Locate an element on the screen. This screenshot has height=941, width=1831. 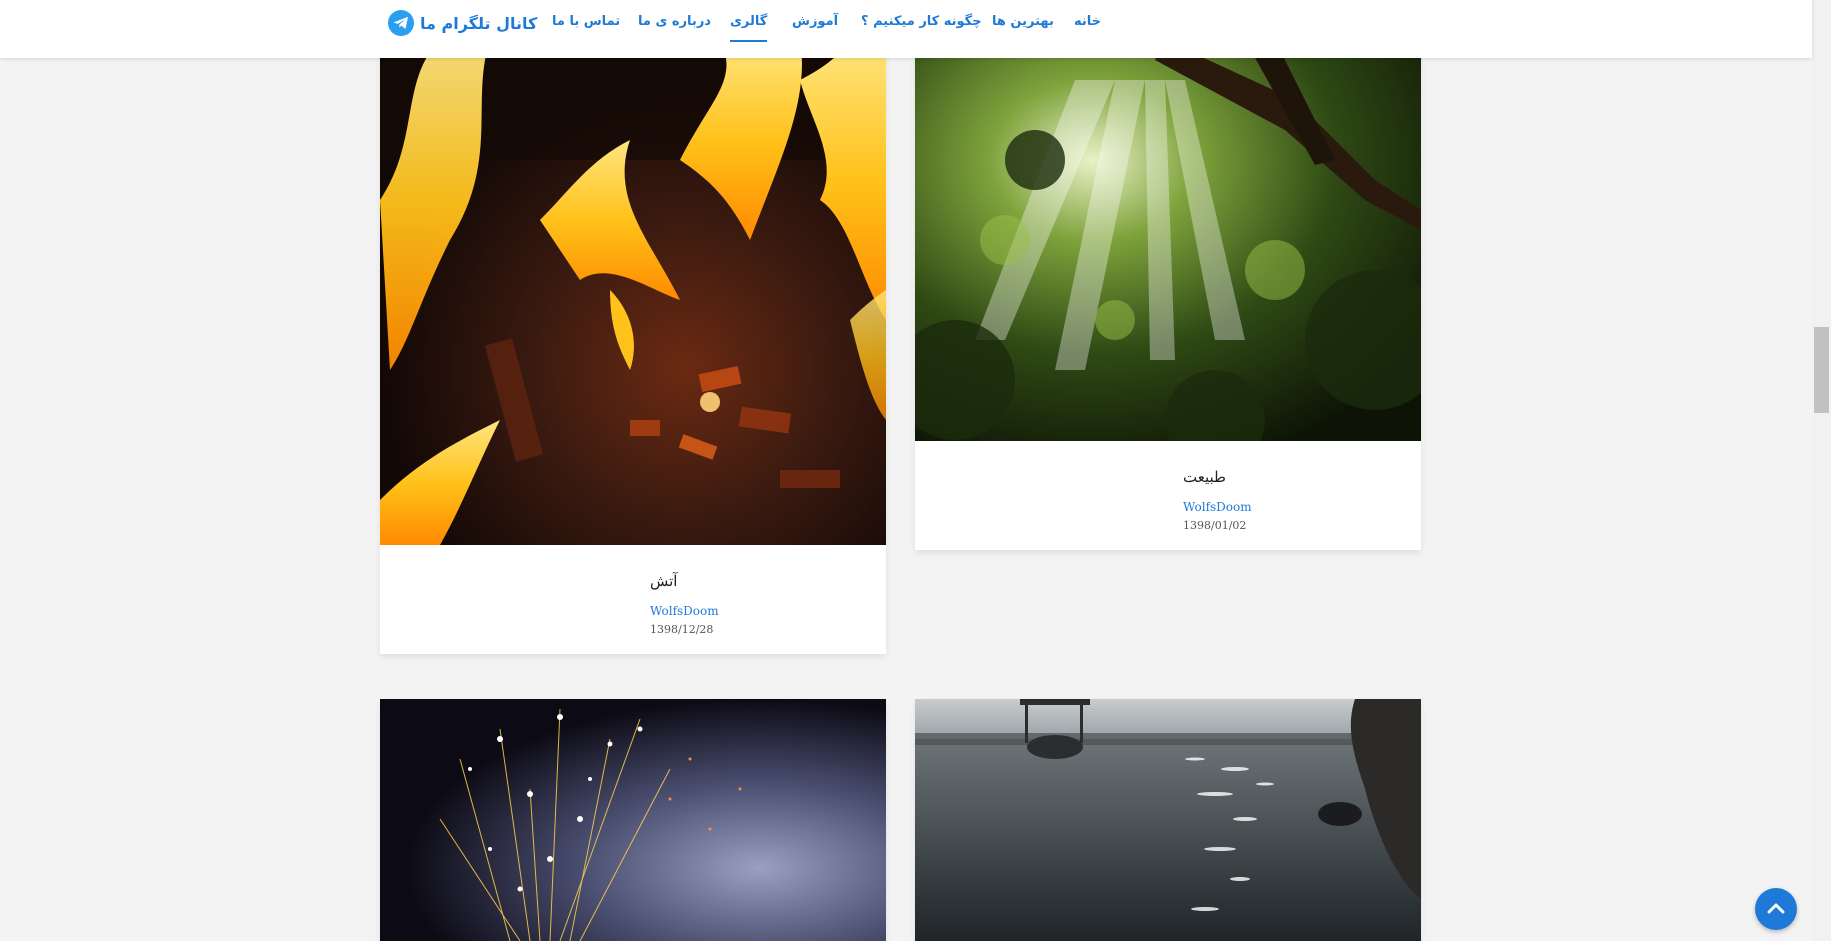
forest-photo is located at coordinates (1168, 240).